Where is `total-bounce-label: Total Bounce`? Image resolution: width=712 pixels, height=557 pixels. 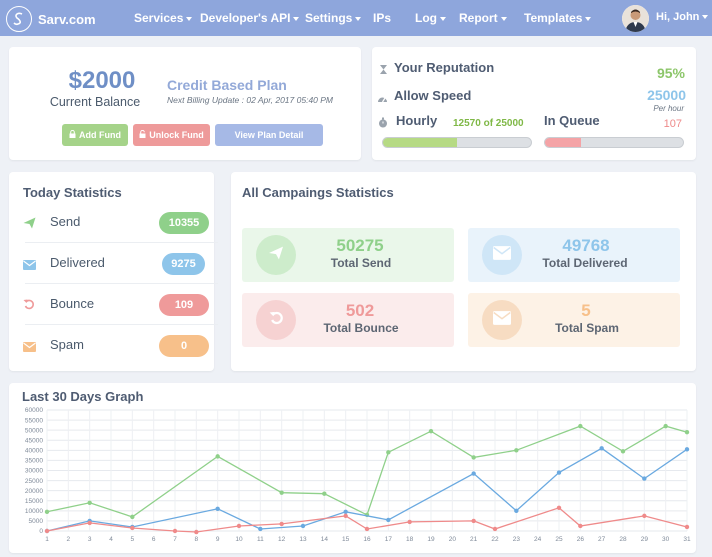
total-bounce-label: Total Bounce is located at coordinates (361, 328).